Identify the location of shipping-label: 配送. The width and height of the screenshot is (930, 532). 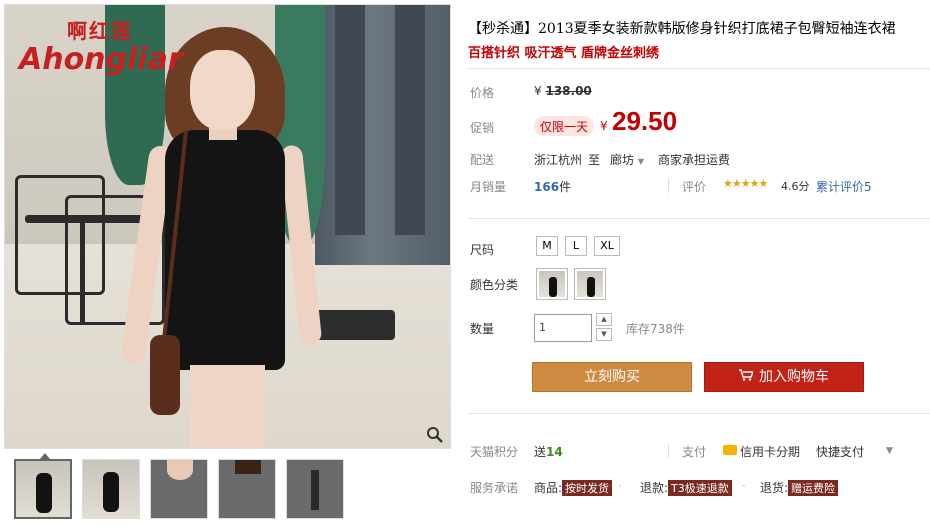
(482, 160).